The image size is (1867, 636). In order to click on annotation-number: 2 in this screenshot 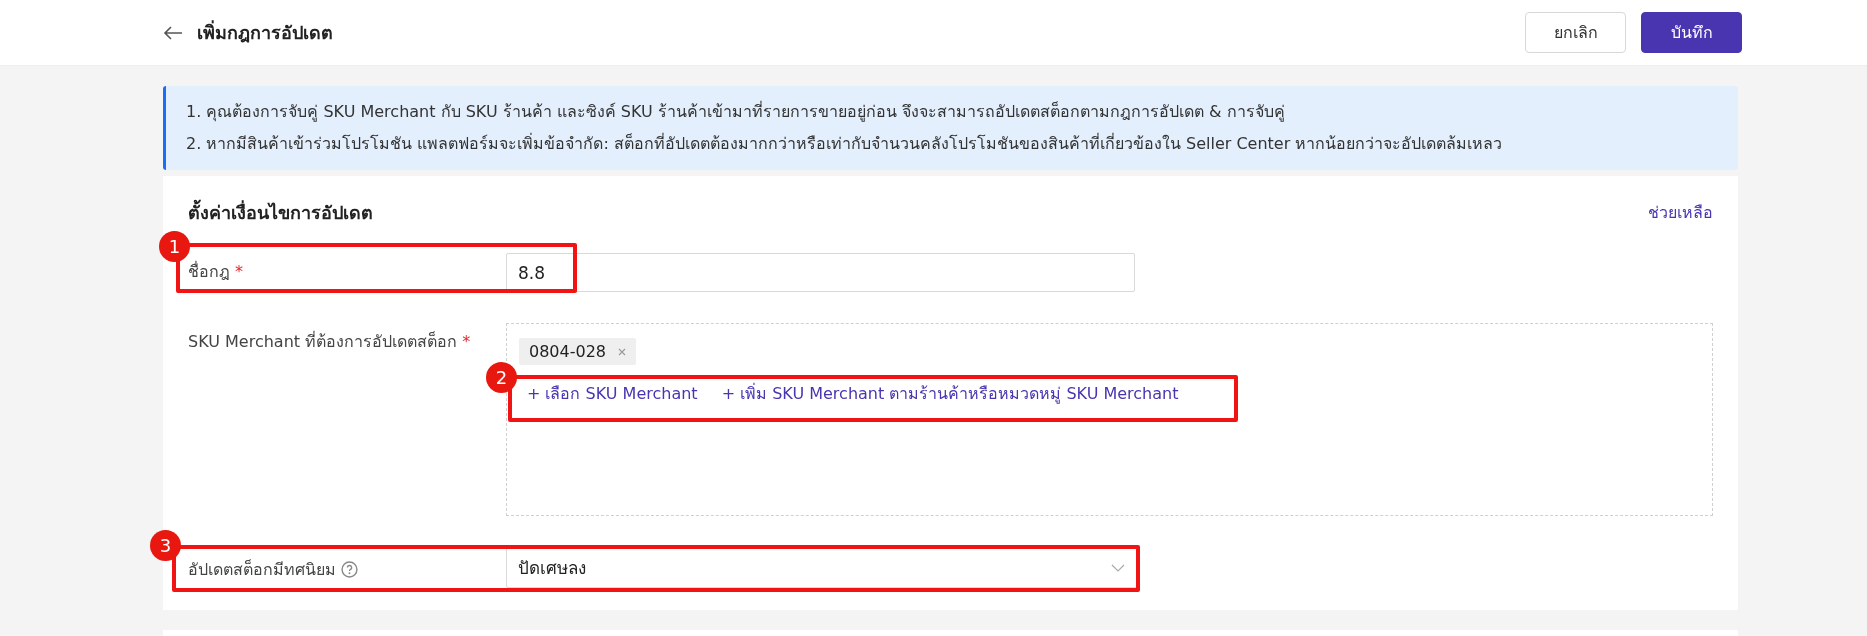, I will do `click(501, 377)`.